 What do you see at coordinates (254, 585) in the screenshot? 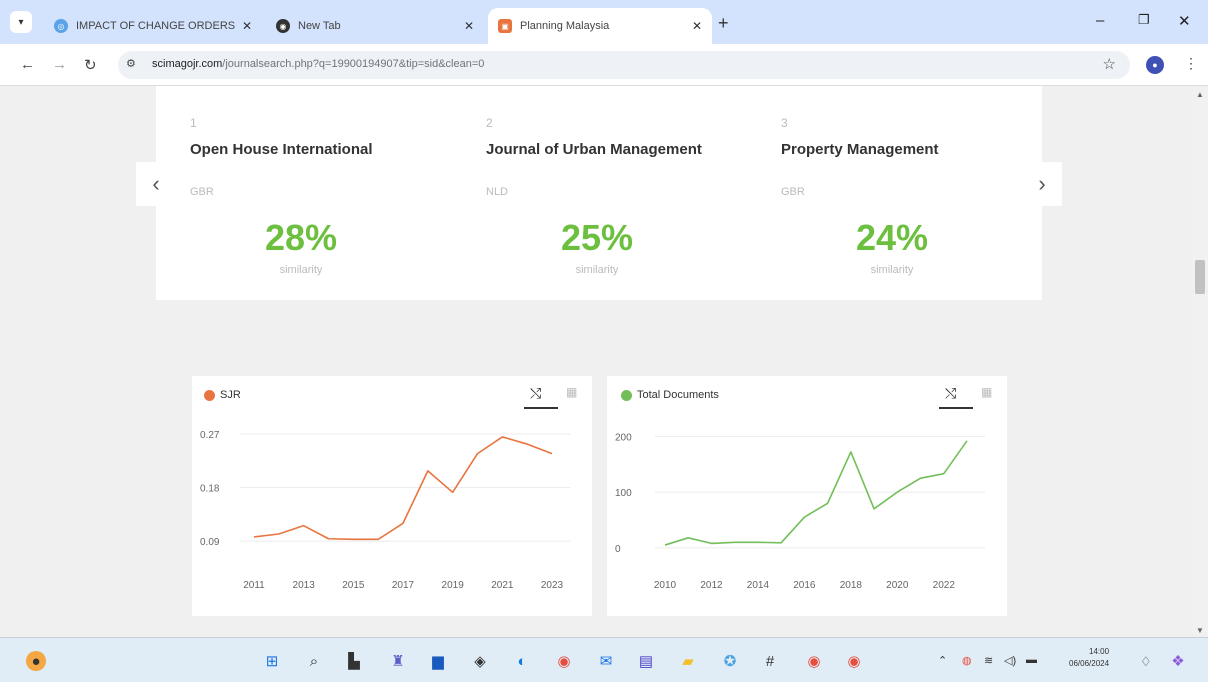
I see `x-tick-label: 2011` at bounding box center [254, 585].